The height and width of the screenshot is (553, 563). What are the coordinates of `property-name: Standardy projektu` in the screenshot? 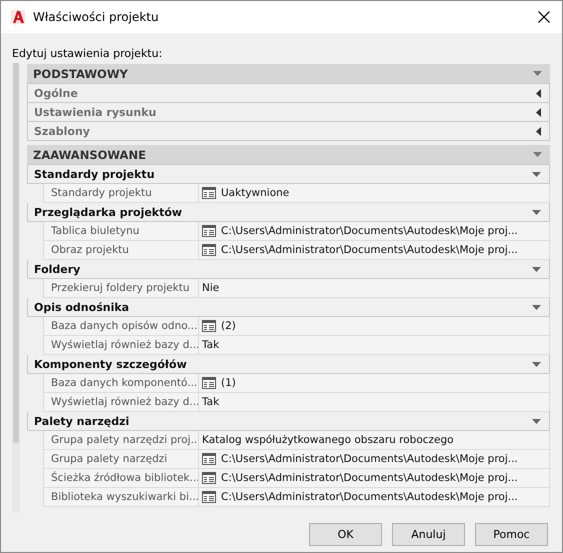 It's located at (121, 193).